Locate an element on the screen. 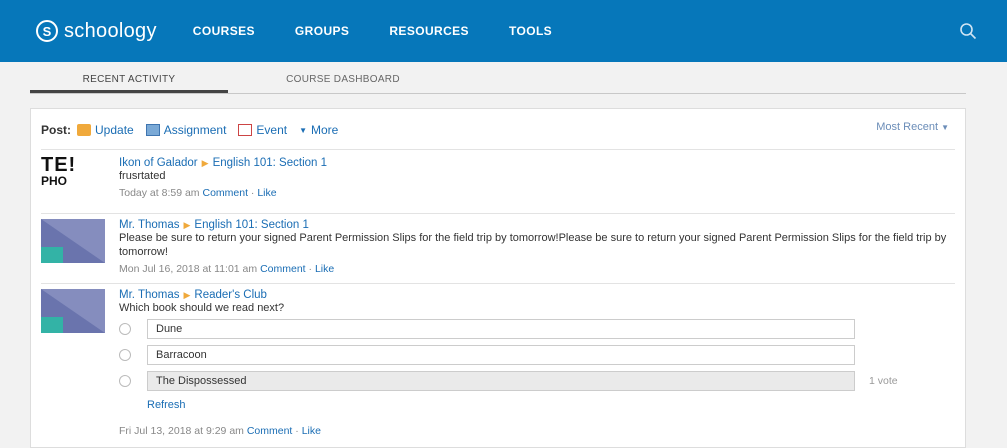 This screenshot has width=1007, height=448. schoology-logo: S schoology is located at coordinates (96, 31).